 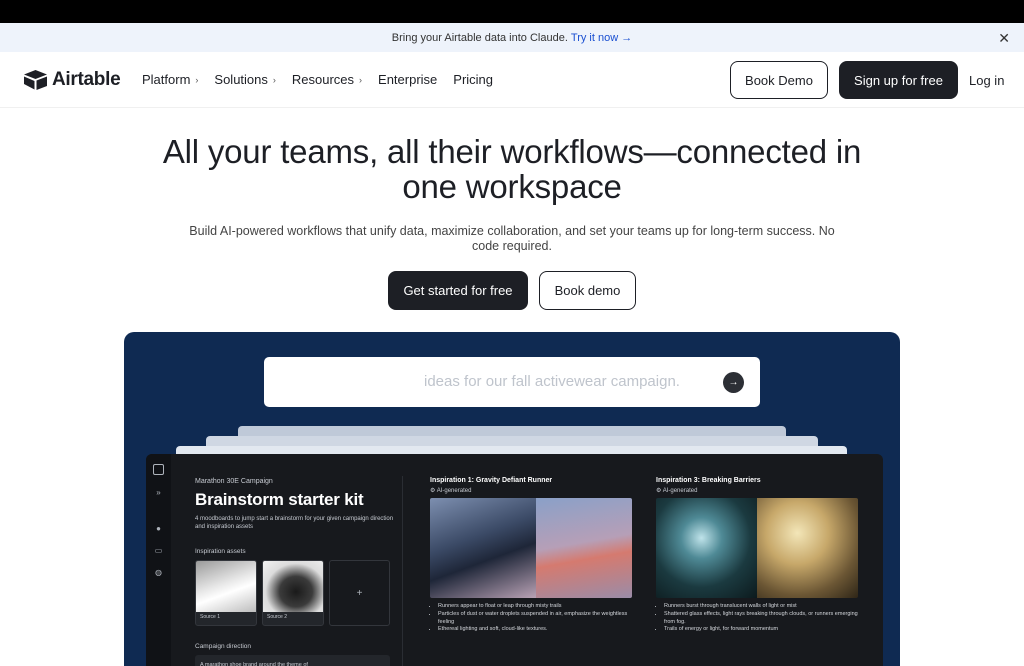 What do you see at coordinates (323, 79) in the screenshot?
I see `nav-item-label: Resources` at bounding box center [323, 79].